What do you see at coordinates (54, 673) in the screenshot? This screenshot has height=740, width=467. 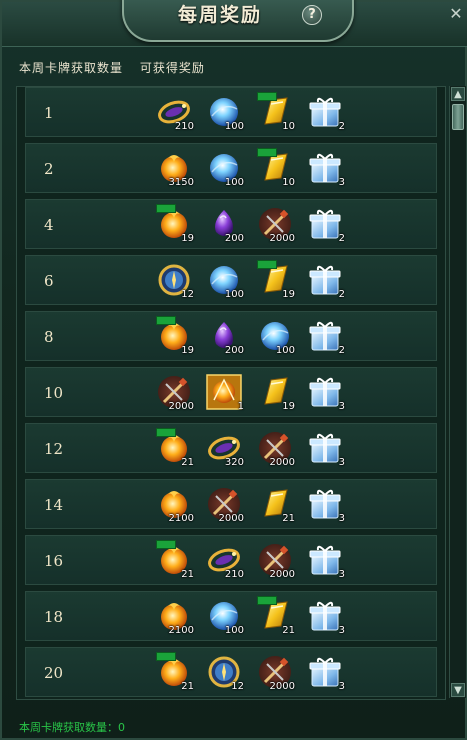 I see `row-card-count: 20` at bounding box center [54, 673].